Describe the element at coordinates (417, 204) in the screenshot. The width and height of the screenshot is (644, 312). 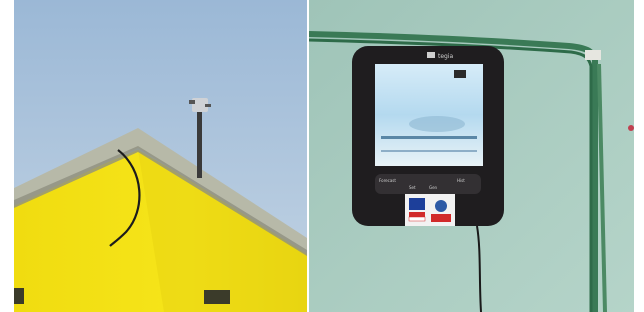
I see `eu-flag-logo` at that location.